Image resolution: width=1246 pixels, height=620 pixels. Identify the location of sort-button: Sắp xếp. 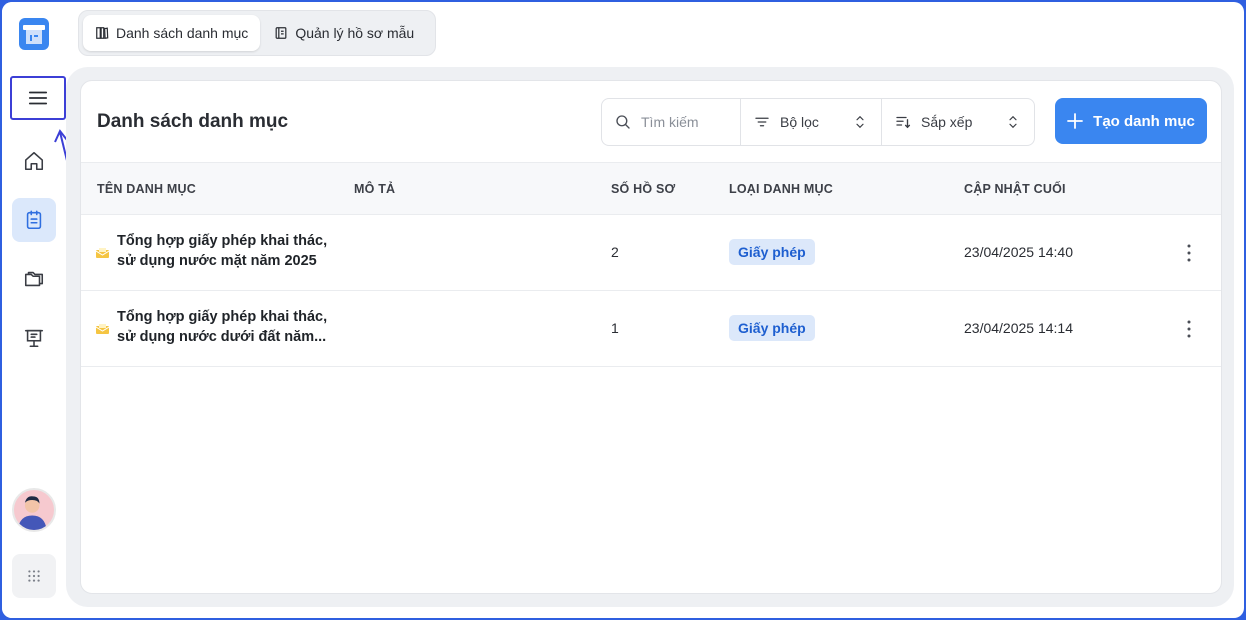
(957, 122).